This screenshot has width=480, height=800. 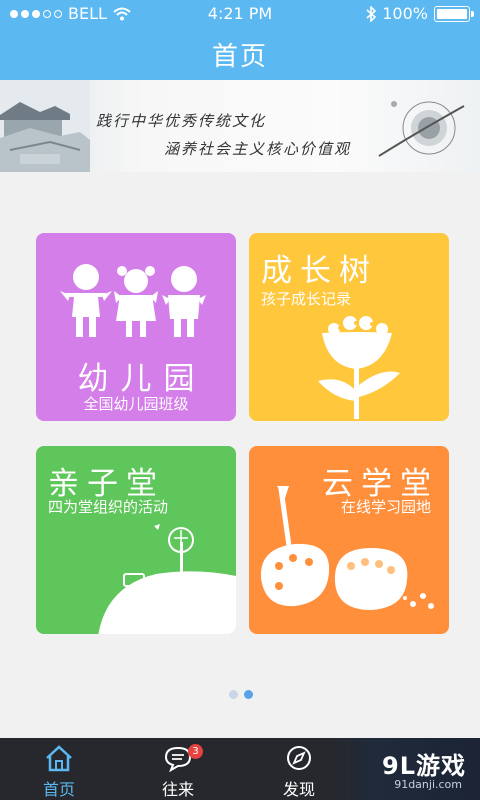 I want to click on tile-cloud-school: 云学堂 在线学习园地, so click(x=349, y=540).